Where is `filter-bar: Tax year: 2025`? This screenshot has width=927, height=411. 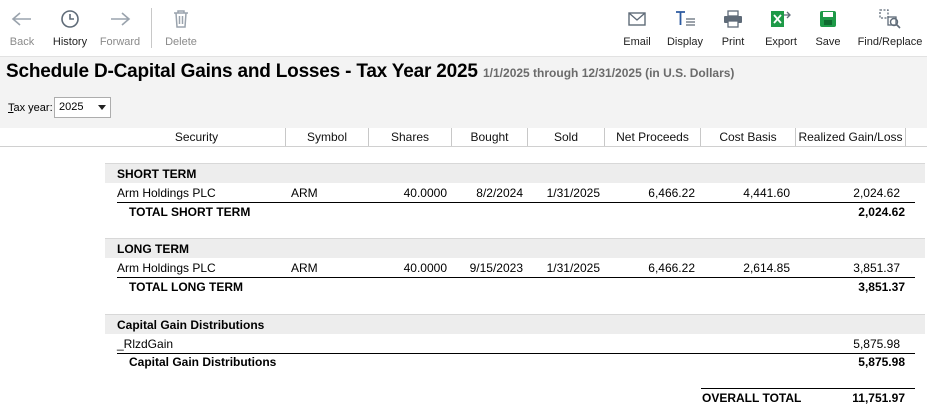
filter-bar: Tax year: 2025 is located at coordinates (463, 108).